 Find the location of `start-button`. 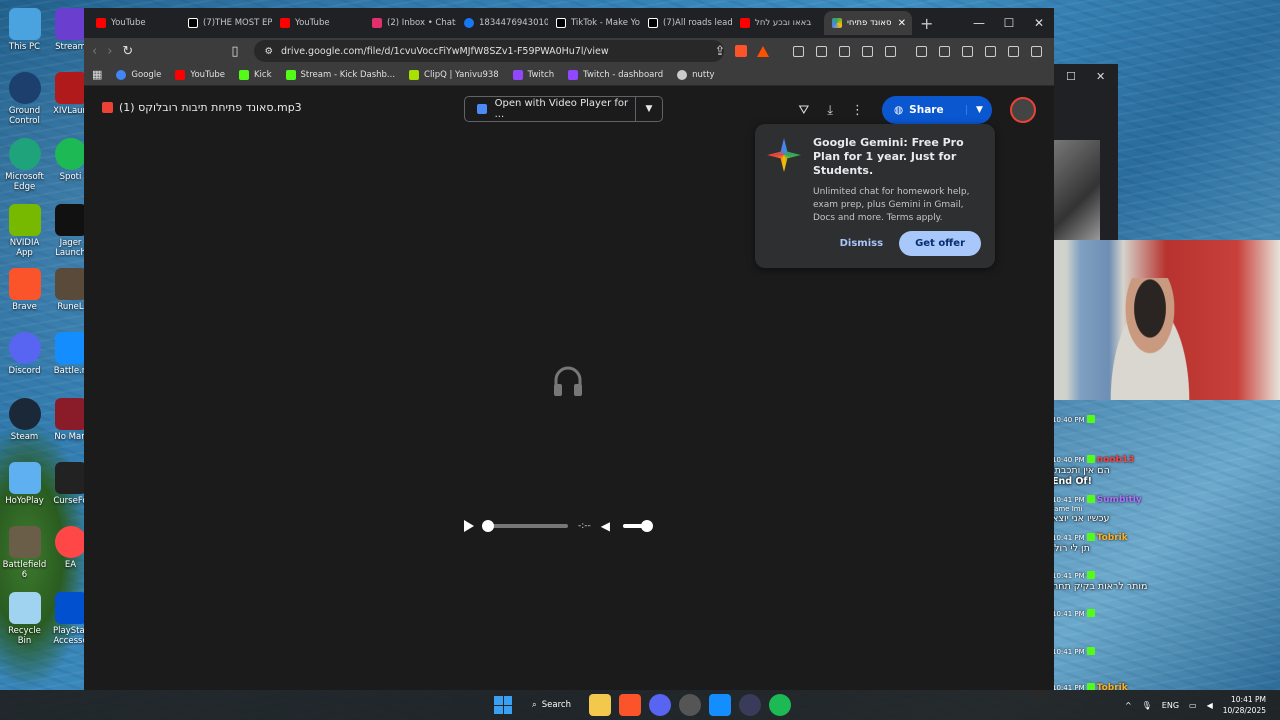

start-button is located at coordinates (503, 705).